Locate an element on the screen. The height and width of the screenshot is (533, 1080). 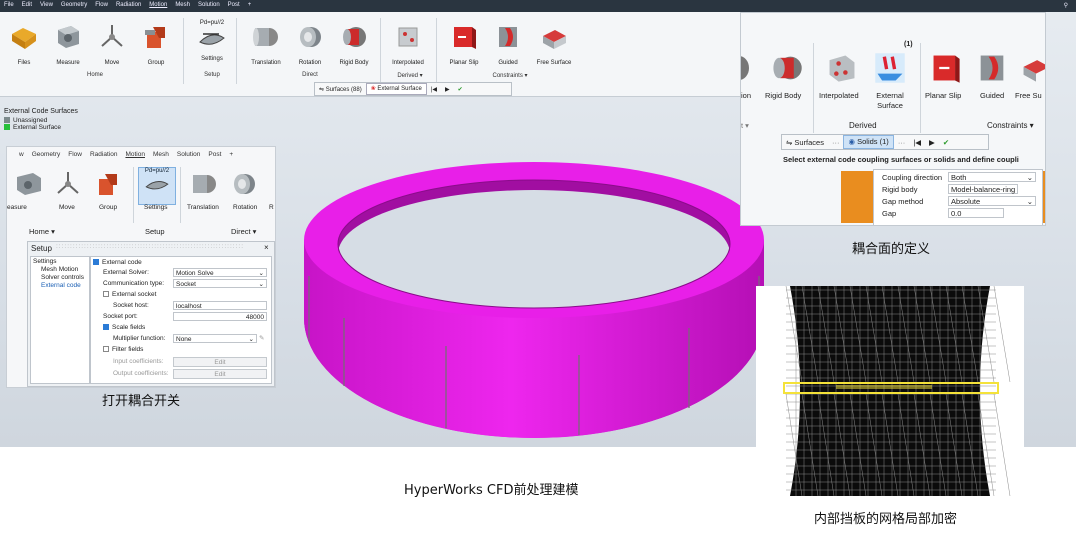
tree-item-mesh-motion: Mesh Motion is located at coordinates (59, 269).